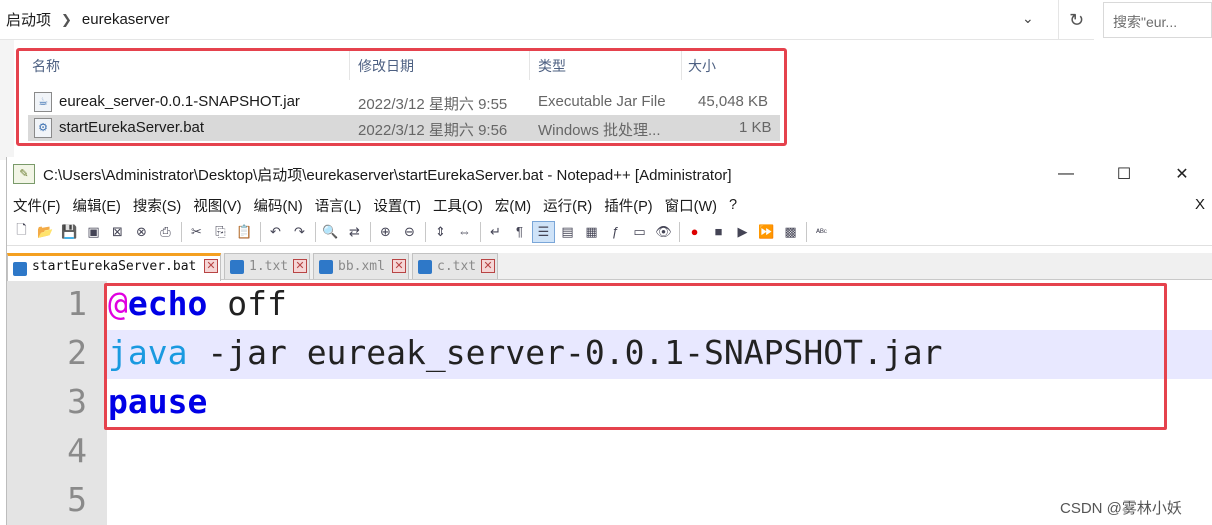  I want to click on save-all-icon: ▣, so click(93, 232).